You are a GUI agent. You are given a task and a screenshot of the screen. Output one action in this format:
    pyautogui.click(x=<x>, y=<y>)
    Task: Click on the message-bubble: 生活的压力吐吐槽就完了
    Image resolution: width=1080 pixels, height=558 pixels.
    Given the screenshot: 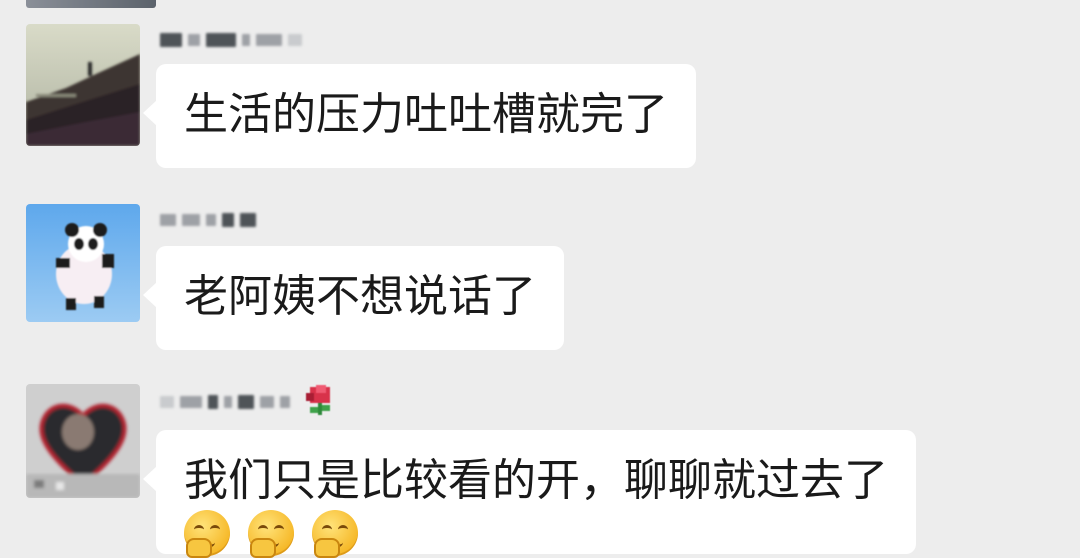 What is the action you would take?
    pyautogui.click(x=419, y=116)
    